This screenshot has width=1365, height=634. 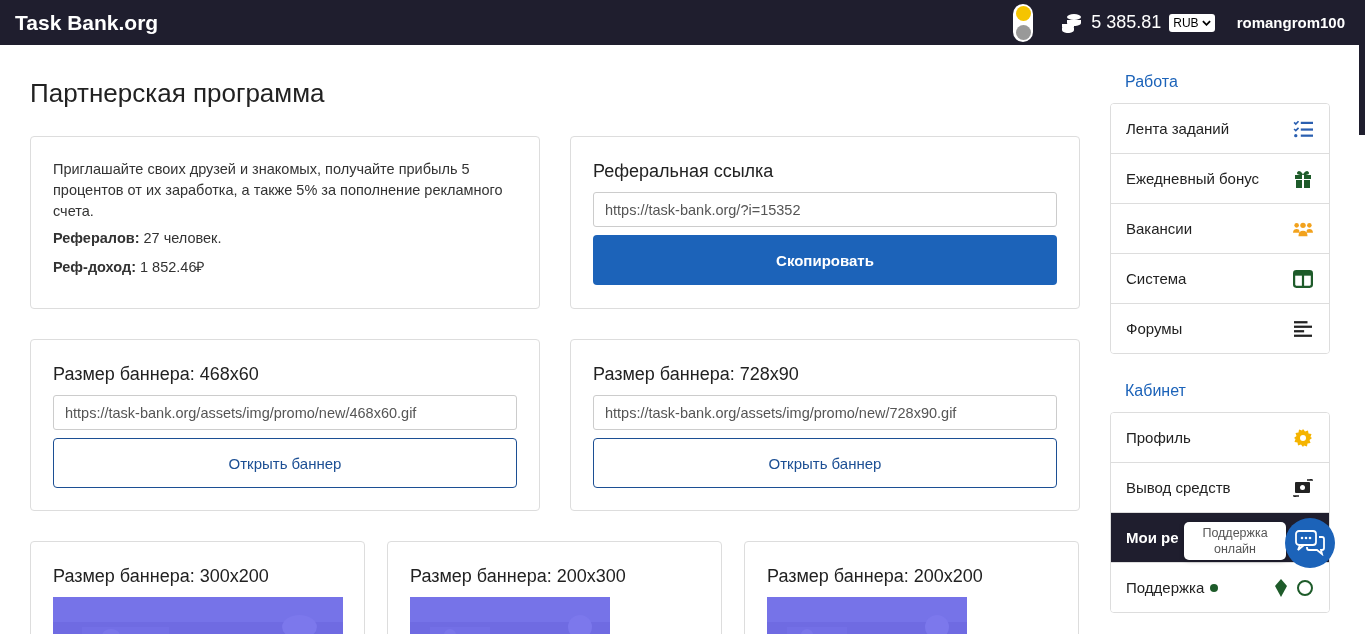 I want to click on menu-label: Поддержка, so click(x=1165, y=587).